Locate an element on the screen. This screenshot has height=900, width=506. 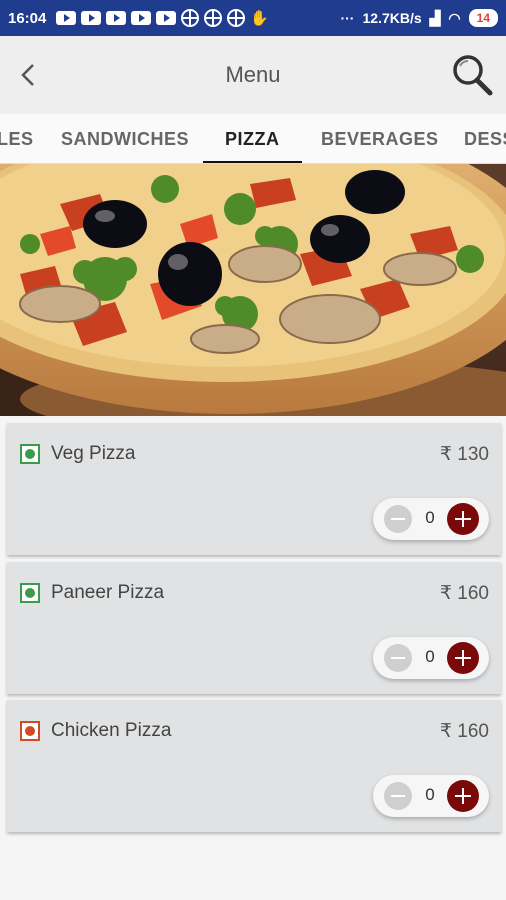
battery-icon: 14 is located at coordinates (483, 18).